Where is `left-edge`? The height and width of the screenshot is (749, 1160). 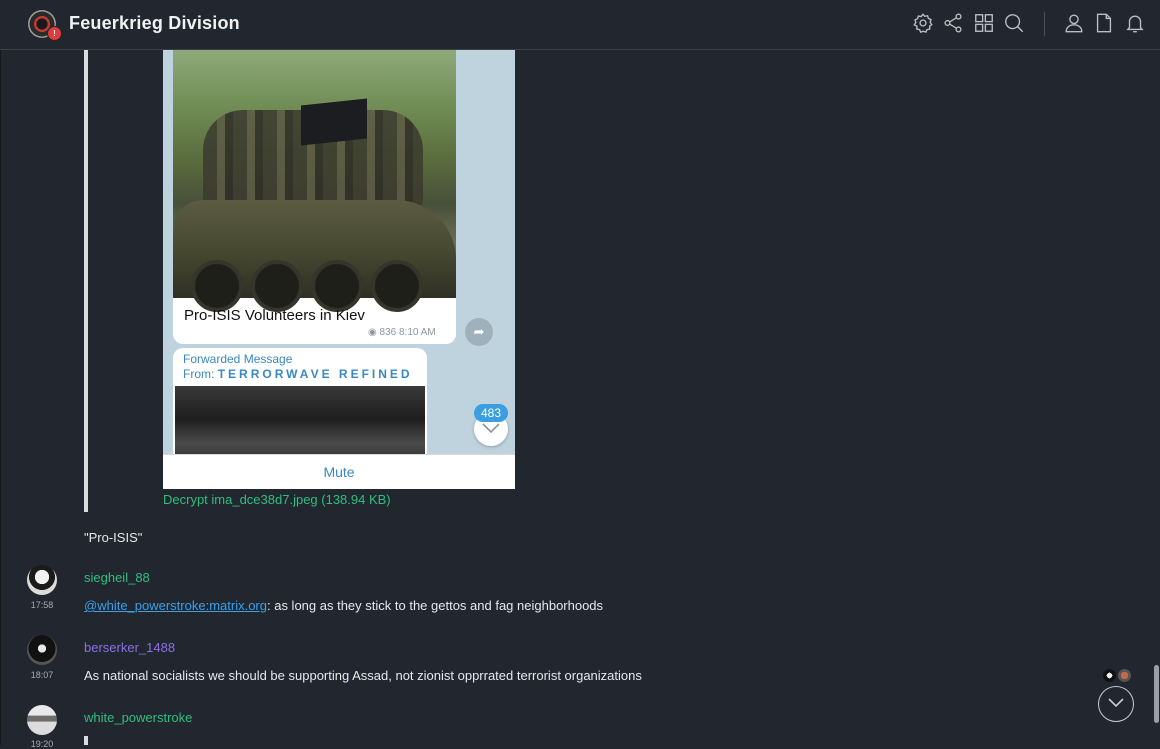 left-edge is located at coordinates (0, 372).